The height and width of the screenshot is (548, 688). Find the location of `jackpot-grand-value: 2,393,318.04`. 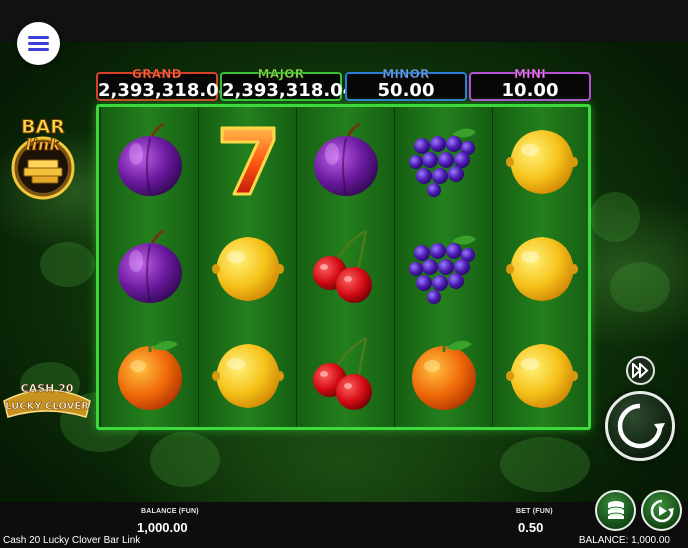

jackpot-grand-value: 2,393,318.04 is located at coordinates (165, 90).